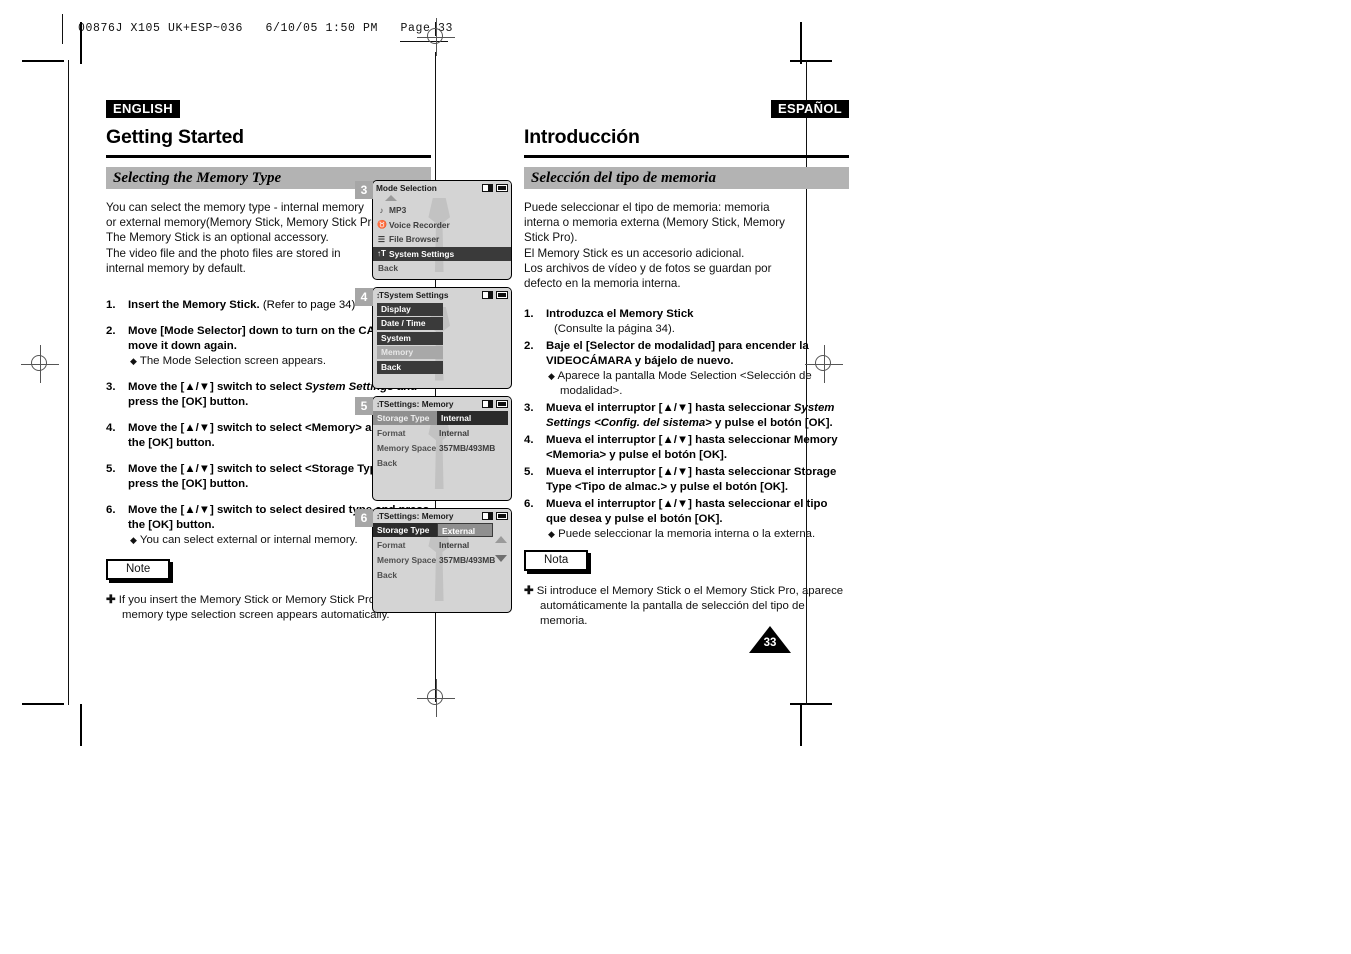 The width and height of the screenshot is (1351, 954). Describe the element at coordinates (556, 561) in the screenshot. I see `note-label-spanish: Nota` at that location.